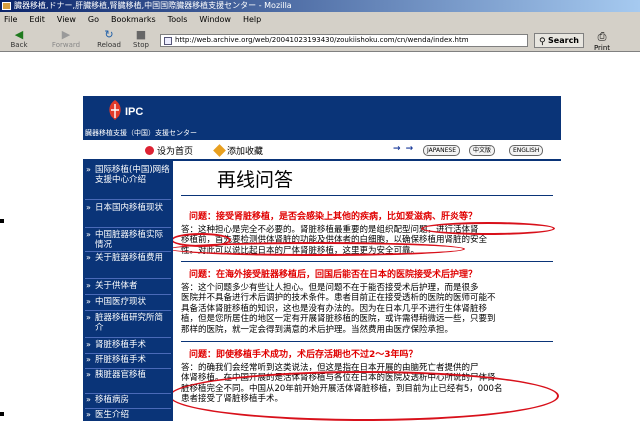 The width and height of the screenshot is (640, 421). What do you see at coordinates (338, 319) in the screenshot?
I see `answer-2-line: 植，但是您所居住的地区一定有开展肾脏移植的医院，或许需得稍微远一些，只要到` at bounding box center [338, 319].